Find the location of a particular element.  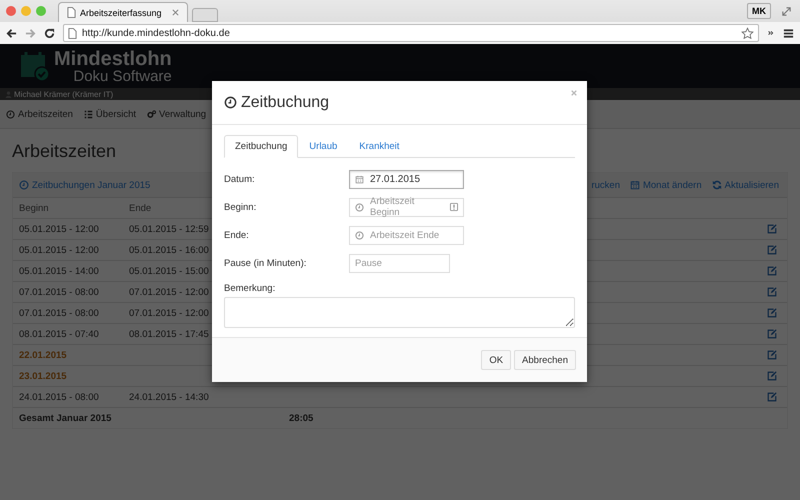

tab: Zeitbuchung is located at coordinates (261, 146).